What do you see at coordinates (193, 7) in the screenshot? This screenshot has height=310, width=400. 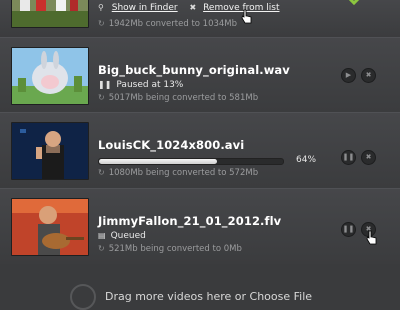 I see `remove-icon: ✖` at bounding box center [193, 7].